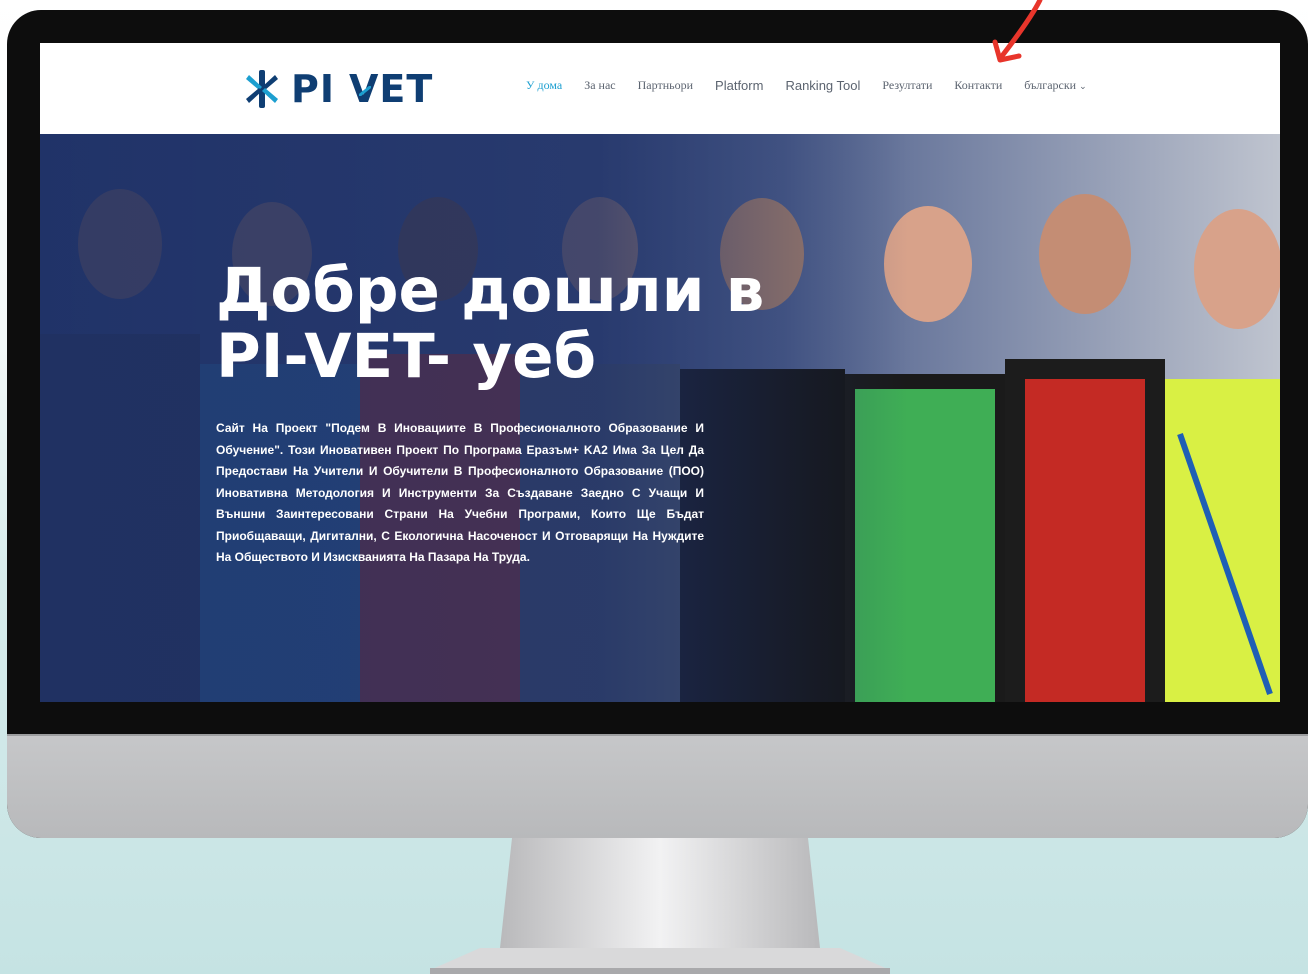 The image size is (1308, 974). Describe the element at coordinates (339, 89) in the screenshot. I see `site-logo: PI VET` at that location.